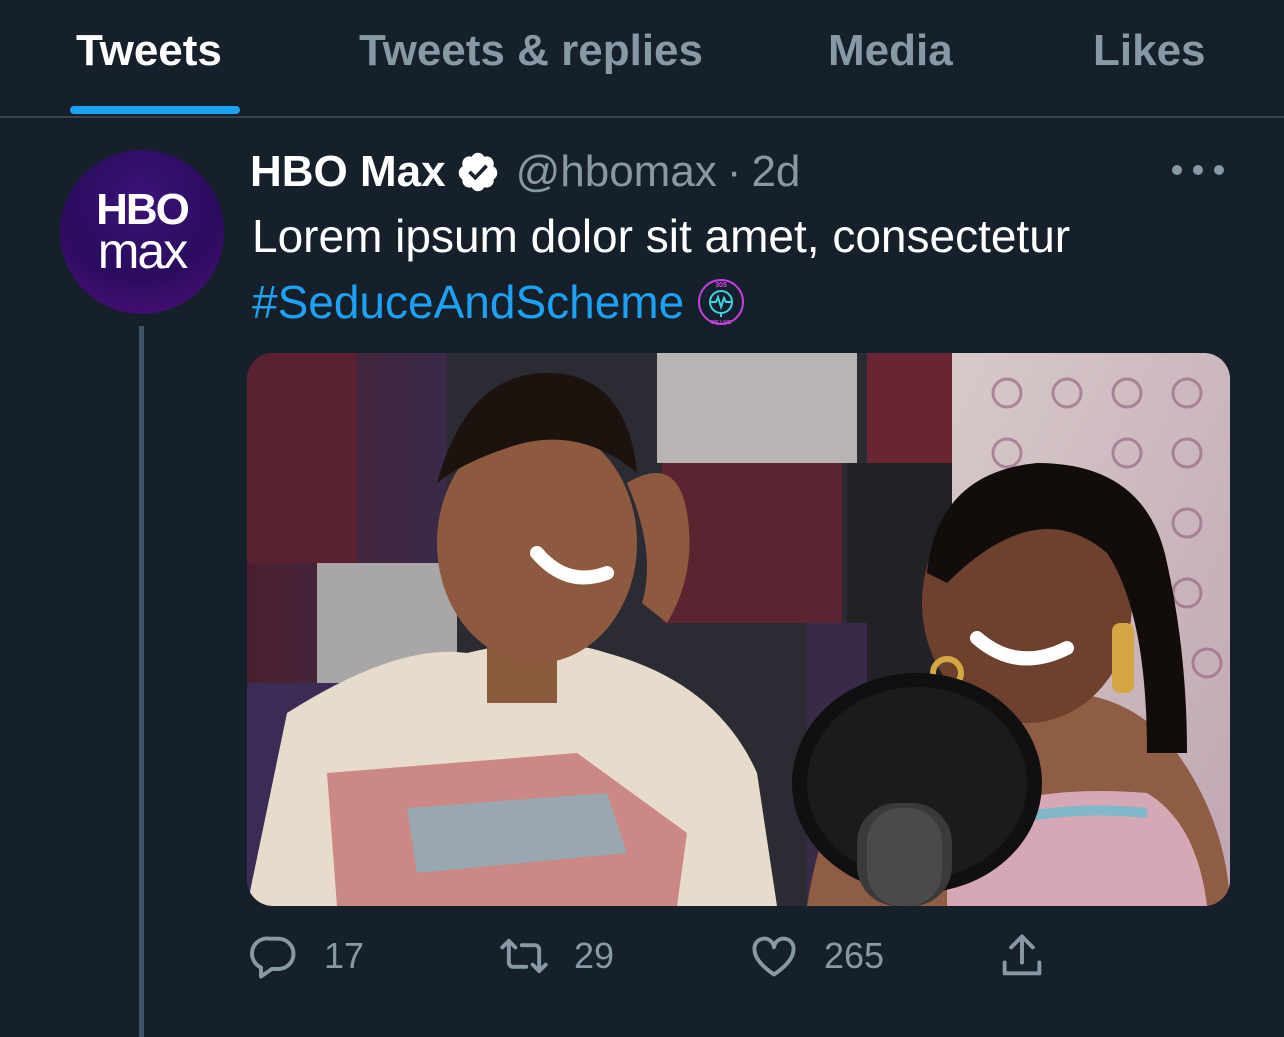 This screenshot has height=1037, width=1284. Describe the element at coordinates (854, 955) in the screenshot. I see `like-count: 265` at that location.